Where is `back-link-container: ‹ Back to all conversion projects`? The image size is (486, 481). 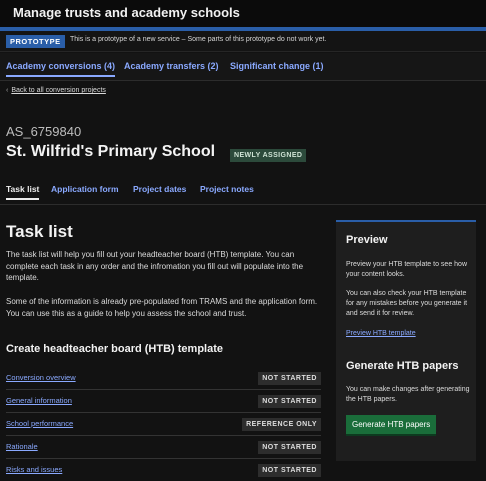
back-link-container: ‹ Back to all conversion projects is located at coordinates (56, 90).